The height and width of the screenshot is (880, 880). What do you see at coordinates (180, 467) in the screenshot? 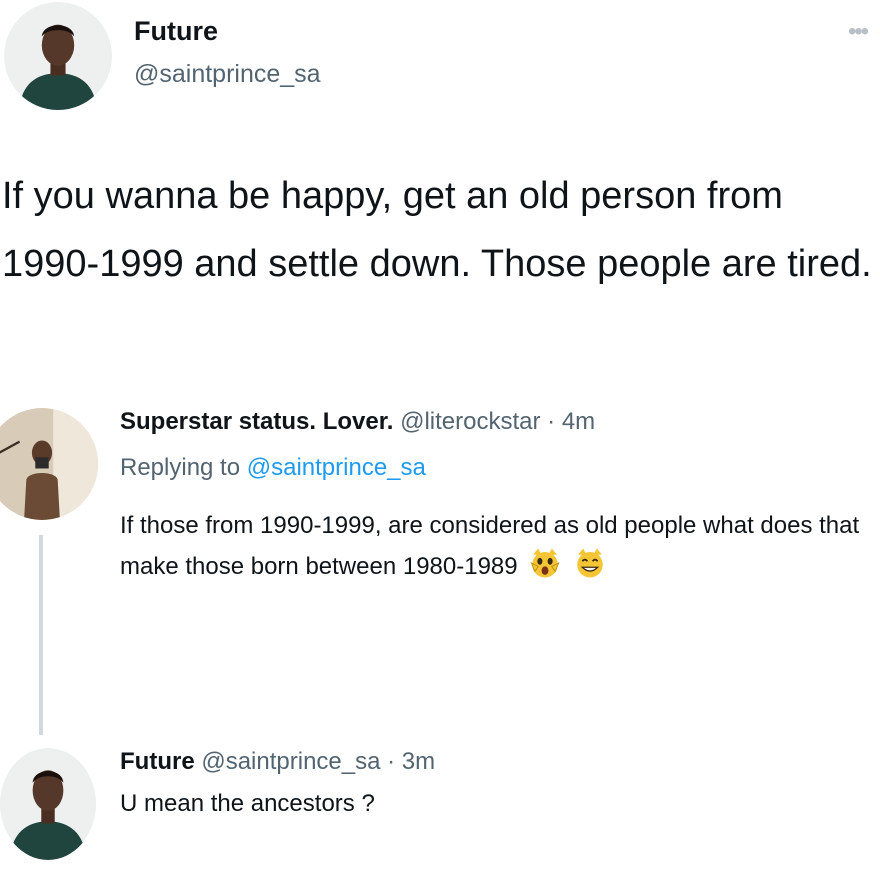
I see `replying-to-label: Replying to` at bounding box center [180, 467].